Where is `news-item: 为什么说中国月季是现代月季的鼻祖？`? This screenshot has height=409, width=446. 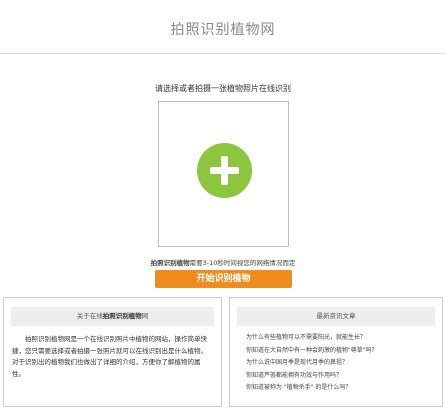 news-item: 为什么说中国月季是现代月季的鼻祖？ is located at coordinates (340, 363).